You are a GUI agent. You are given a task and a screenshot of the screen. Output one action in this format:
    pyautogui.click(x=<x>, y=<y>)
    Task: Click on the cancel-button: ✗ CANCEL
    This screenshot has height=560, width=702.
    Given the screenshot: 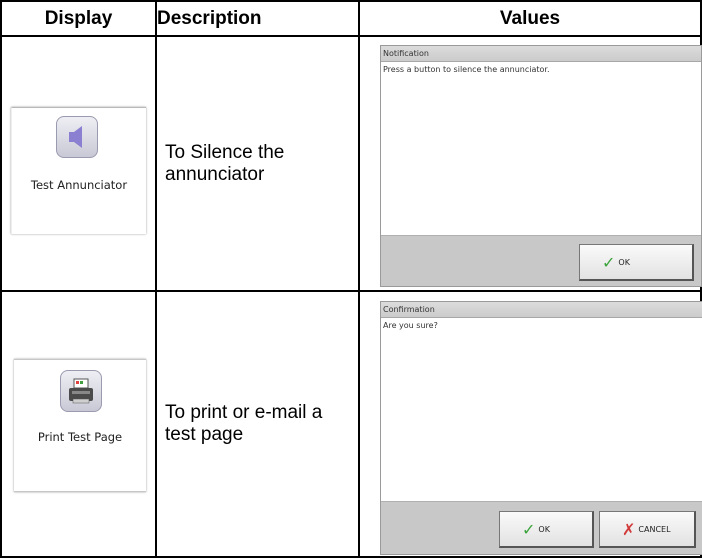 What is the action you would take?
    pyautogui.click(x=647, y=529)
    